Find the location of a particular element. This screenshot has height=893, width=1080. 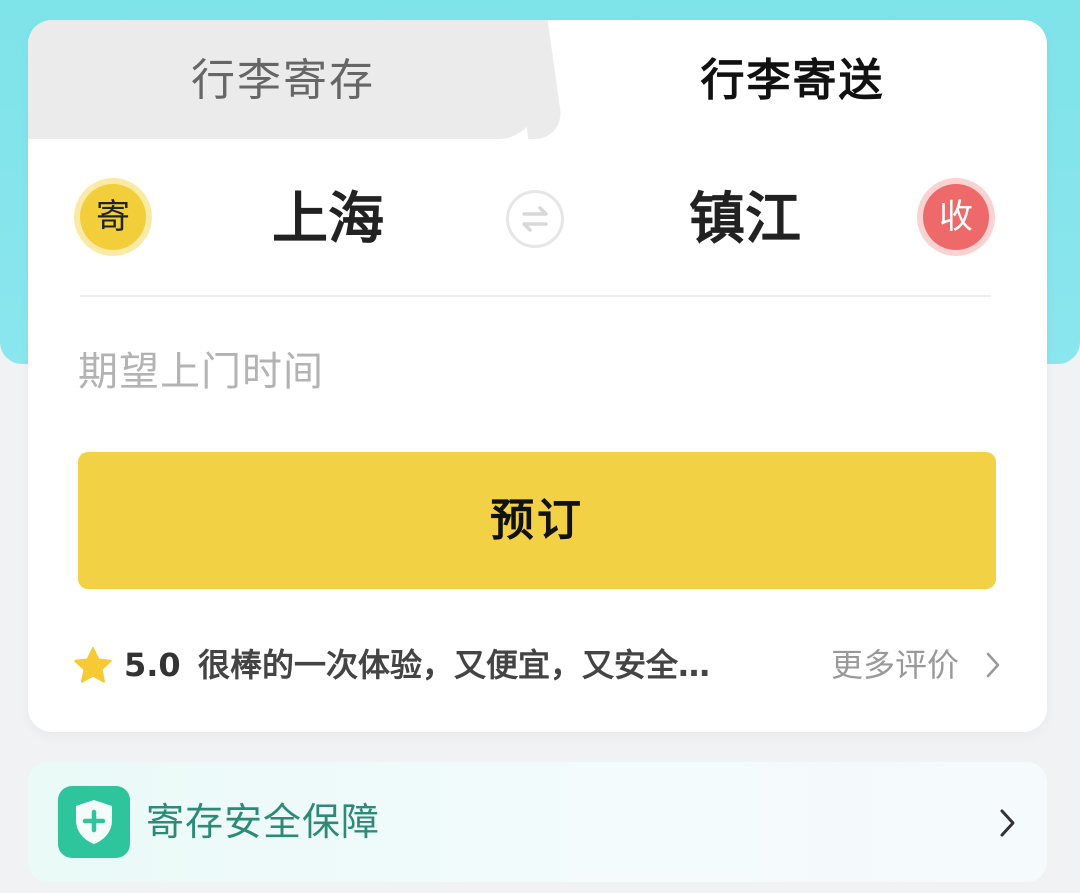

swap-cities-button is located at coordinates (535, 219).